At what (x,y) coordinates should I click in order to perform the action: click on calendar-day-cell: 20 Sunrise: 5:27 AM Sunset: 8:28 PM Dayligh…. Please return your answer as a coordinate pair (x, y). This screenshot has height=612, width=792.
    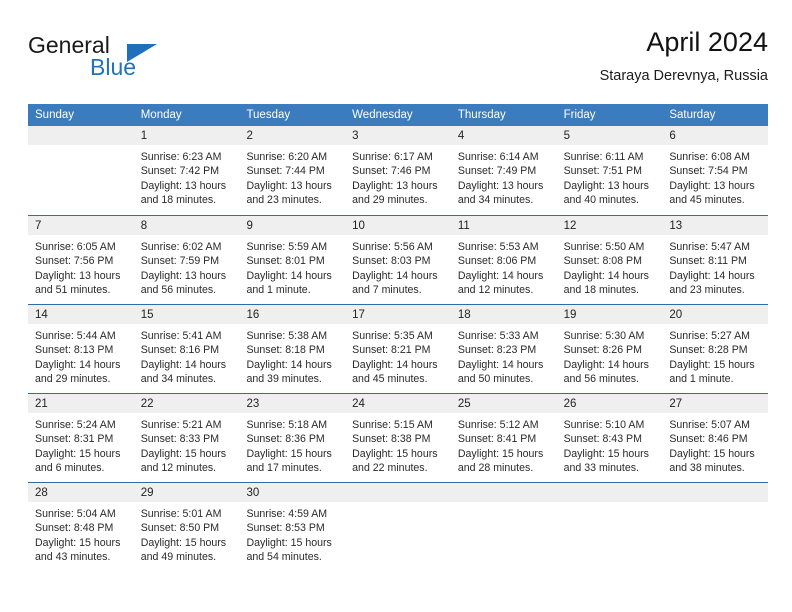
    Looking at the image, I should click on (715, 349).